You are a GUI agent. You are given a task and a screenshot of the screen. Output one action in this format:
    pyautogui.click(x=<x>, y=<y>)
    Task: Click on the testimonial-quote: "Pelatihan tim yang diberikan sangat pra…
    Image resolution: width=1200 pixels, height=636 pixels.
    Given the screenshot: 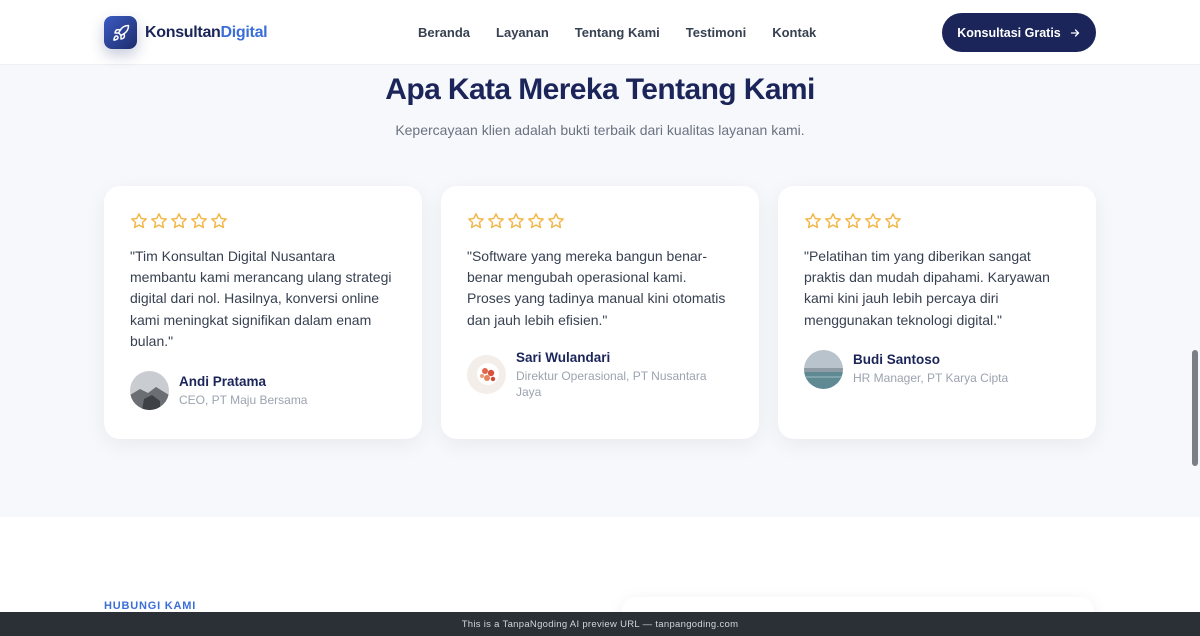 What is the action you would take?
    pyautogui.click(x=927, y=288)
    